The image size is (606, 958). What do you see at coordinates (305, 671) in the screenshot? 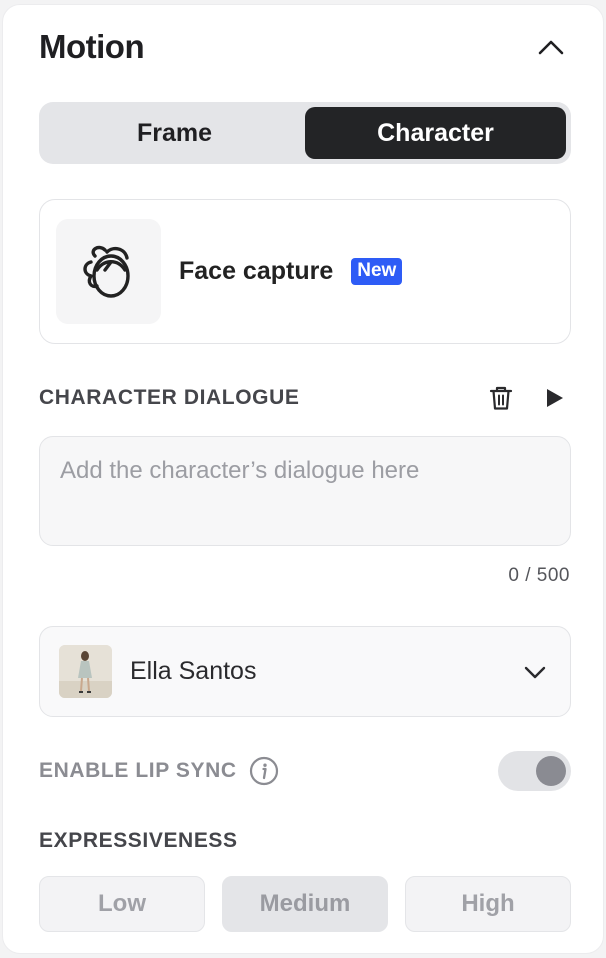
I see `voice-select: Ella Santos` at bounding box center [305, 671].